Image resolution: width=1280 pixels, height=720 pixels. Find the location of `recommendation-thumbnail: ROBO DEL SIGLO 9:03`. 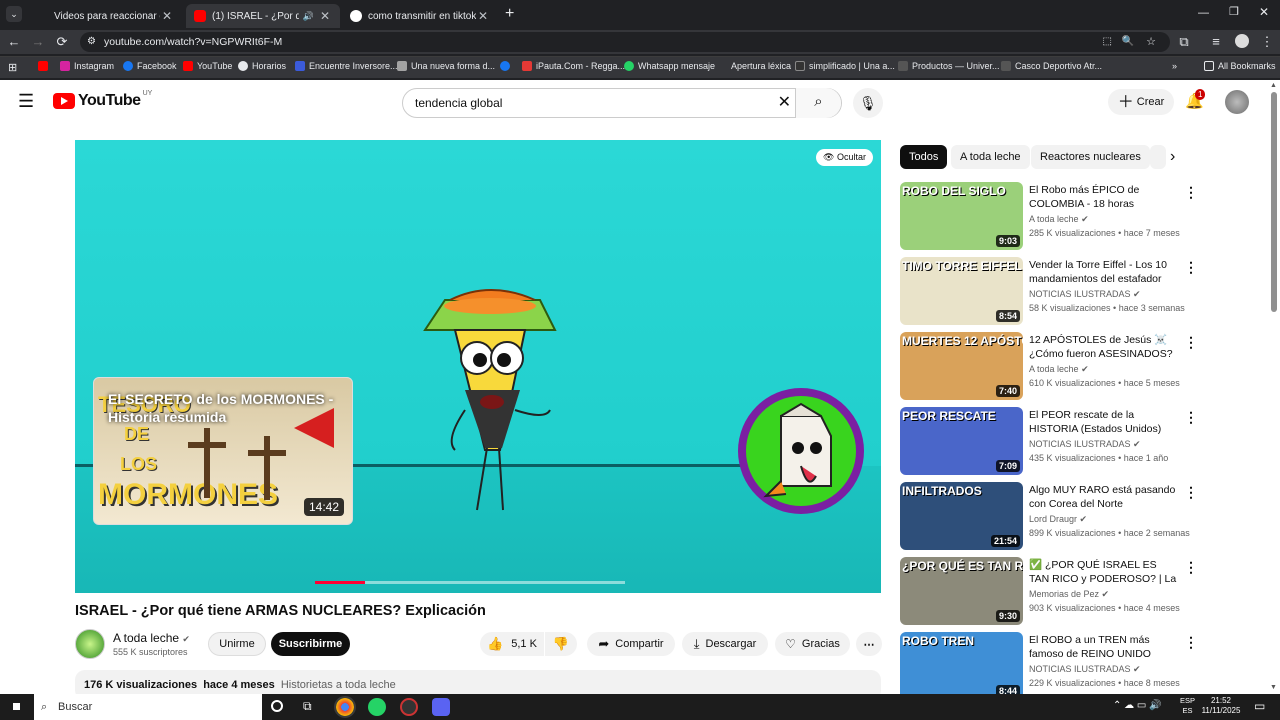

recommendation-thumbnail: ROBO DEL SIGLO 9:03 is located at coordinates (961, 216).